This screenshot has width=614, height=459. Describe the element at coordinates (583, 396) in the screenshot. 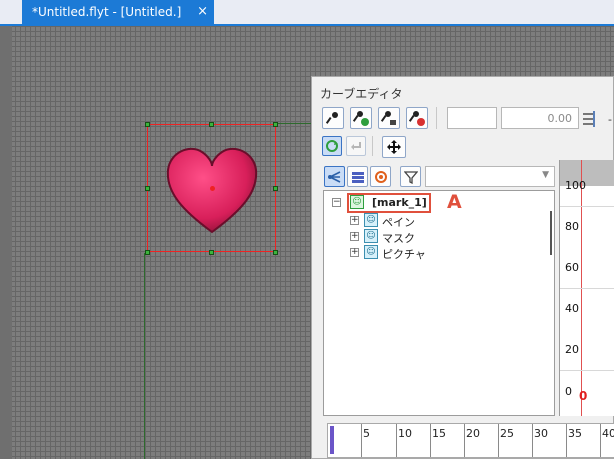

I see `current-frame-marker: 0` at that location.